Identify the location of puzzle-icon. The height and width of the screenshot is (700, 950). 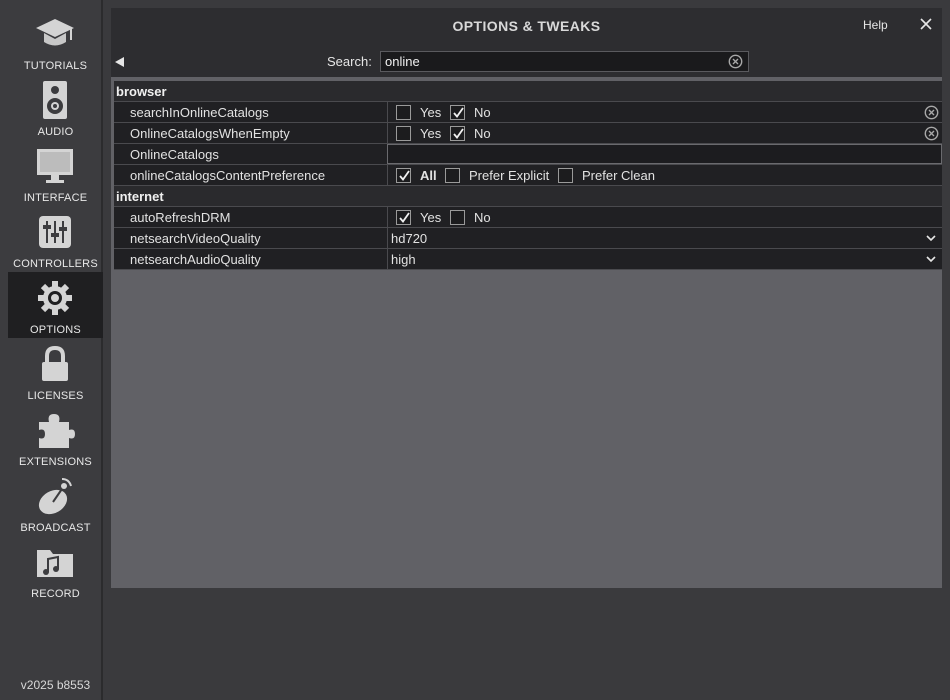
(55, 430).